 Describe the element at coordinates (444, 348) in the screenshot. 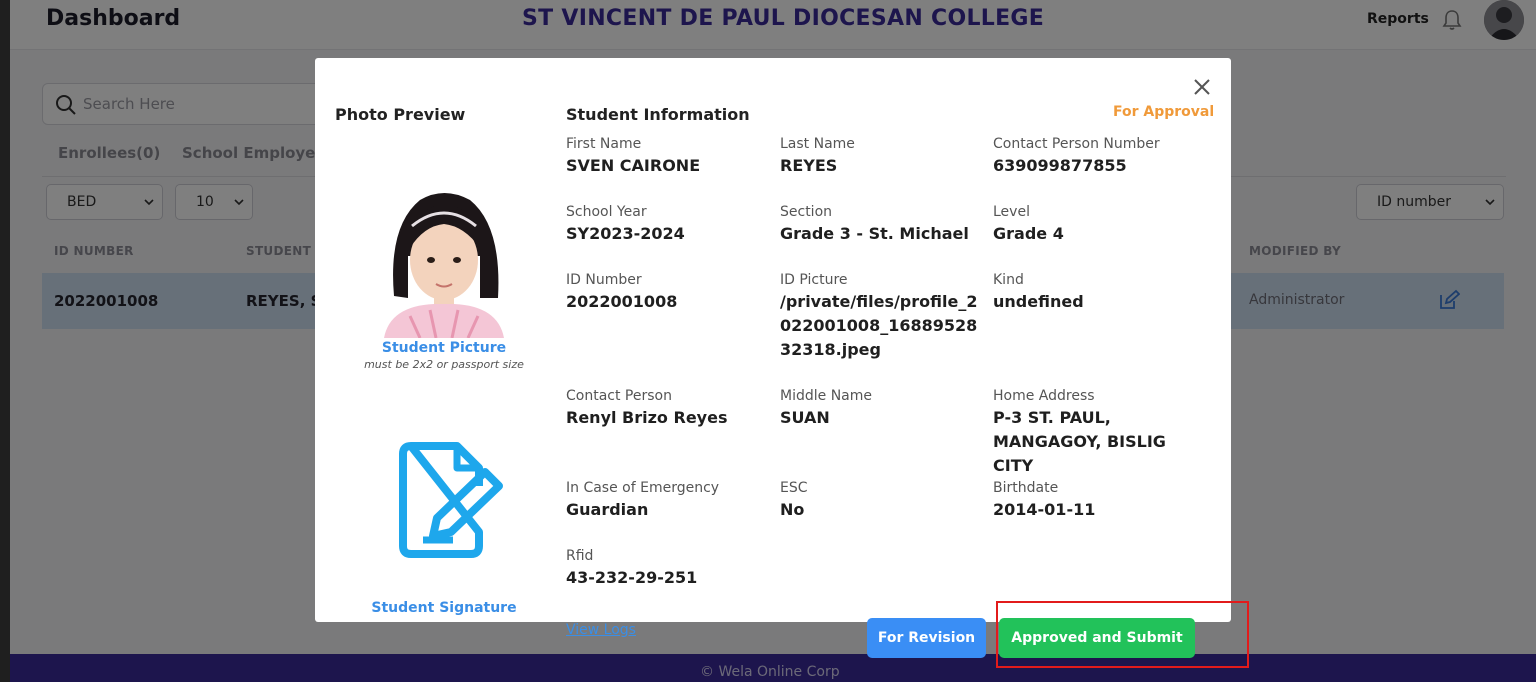

I see `student-picture-link: Student Picture` at that location.